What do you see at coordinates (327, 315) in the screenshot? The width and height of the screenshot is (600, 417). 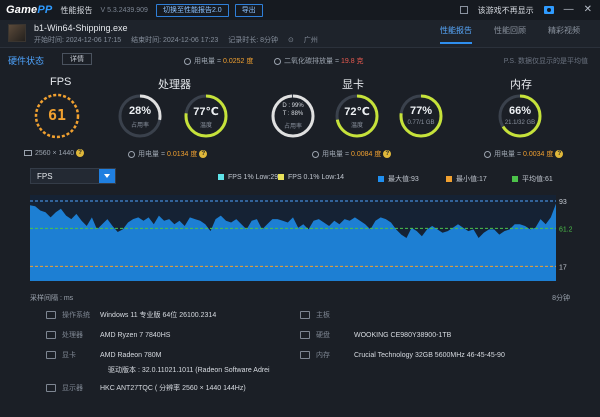 I see `spec-motherboard: 主板` at bounding box center [327, 315].